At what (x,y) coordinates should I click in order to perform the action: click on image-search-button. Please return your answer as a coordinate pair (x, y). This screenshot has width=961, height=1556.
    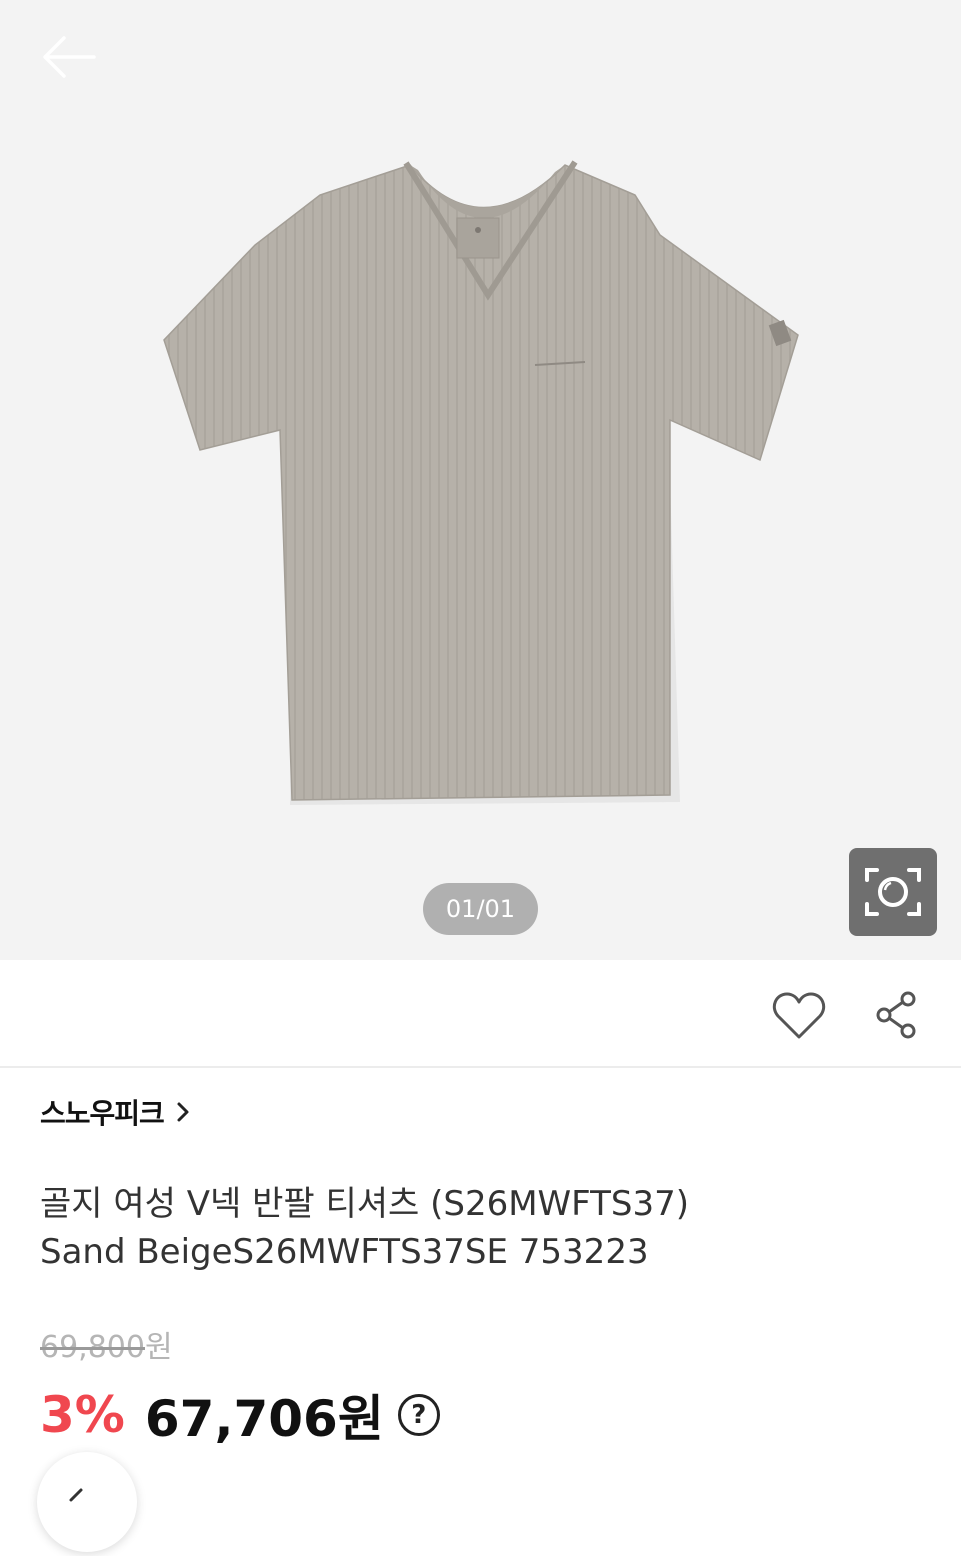
    Looking at the image, I should click on (893, 892).